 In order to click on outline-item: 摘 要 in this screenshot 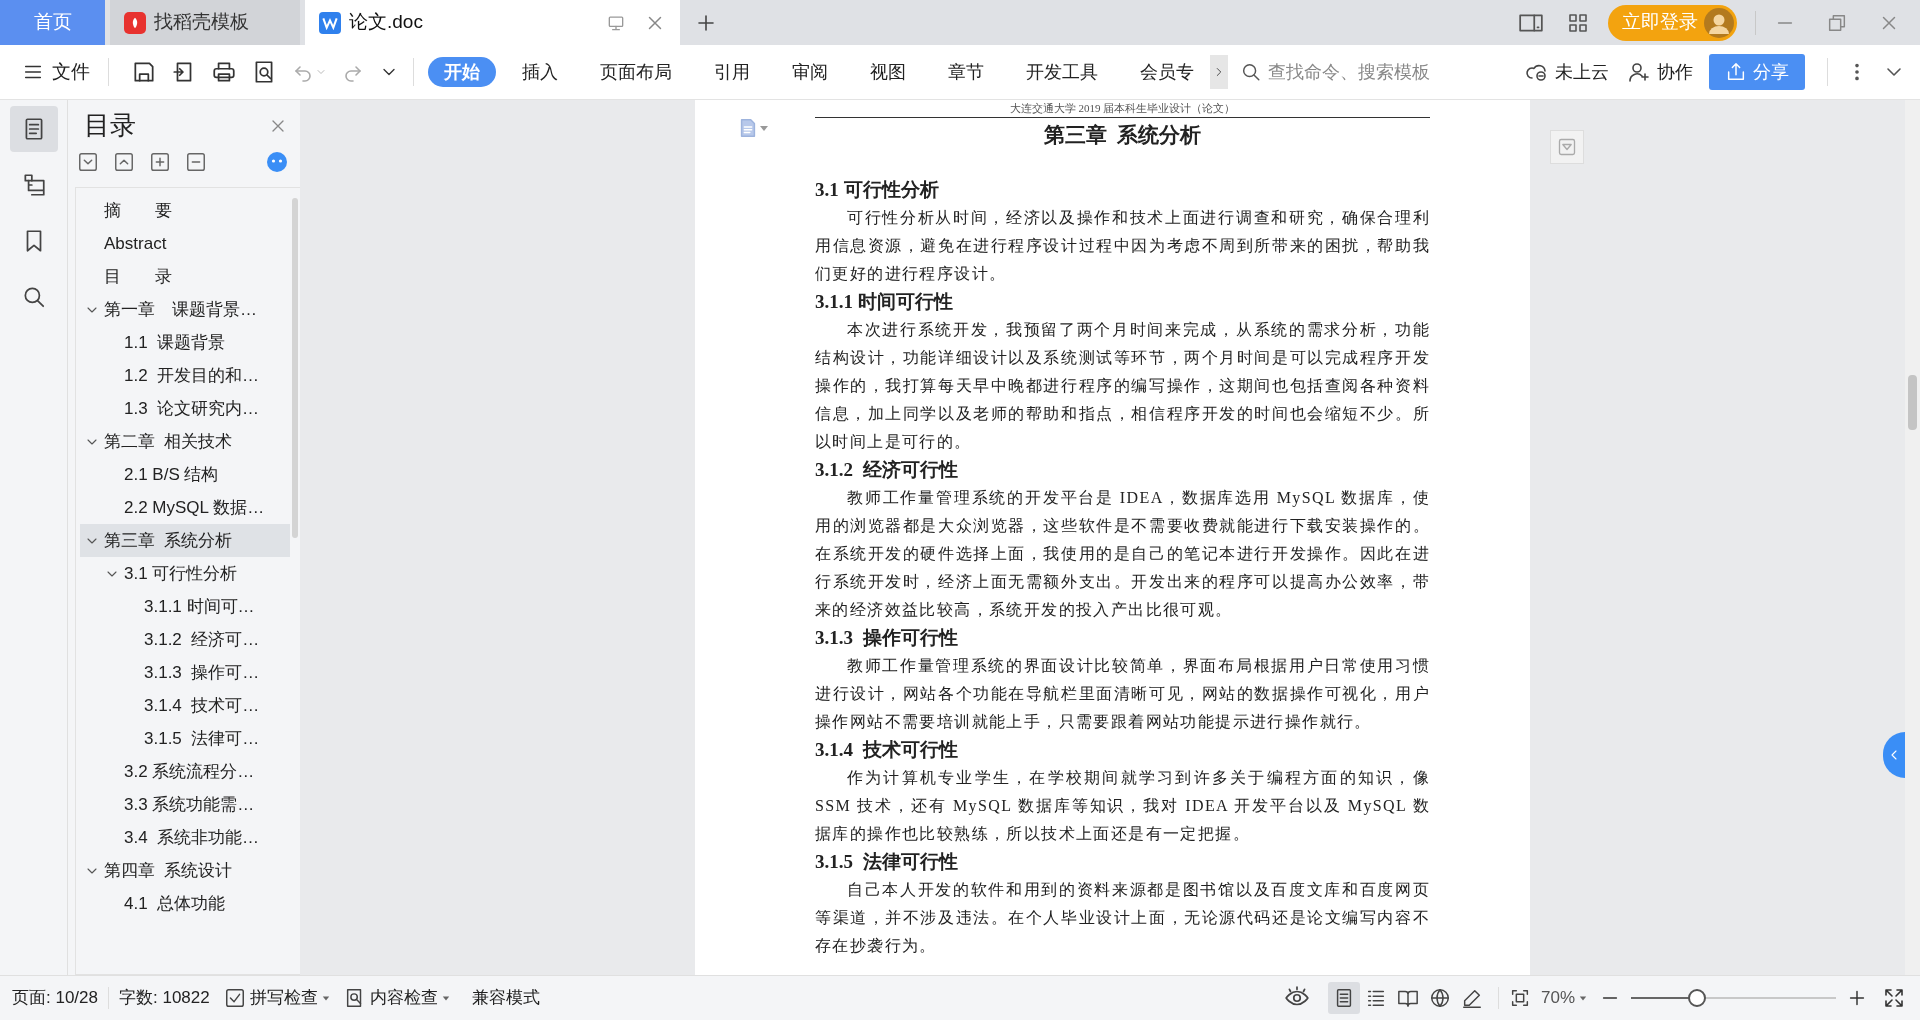, I will do `click(185, 210)`.